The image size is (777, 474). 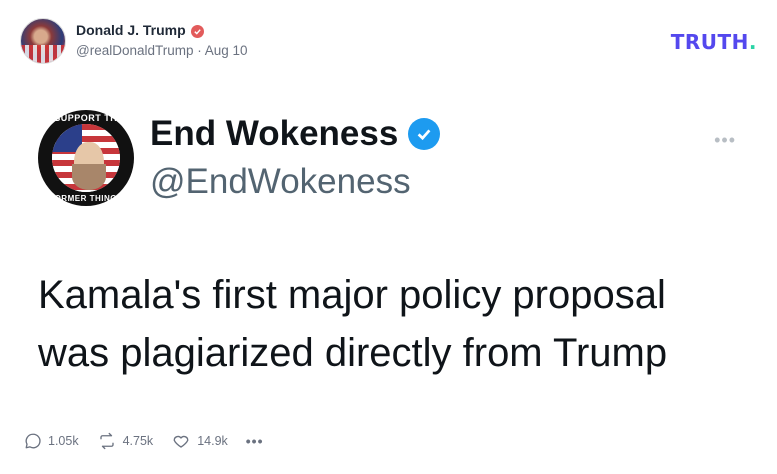 I want to click on post-actions: 1.05k 4.75k 14.9k •••, so click(x=153, y=441).